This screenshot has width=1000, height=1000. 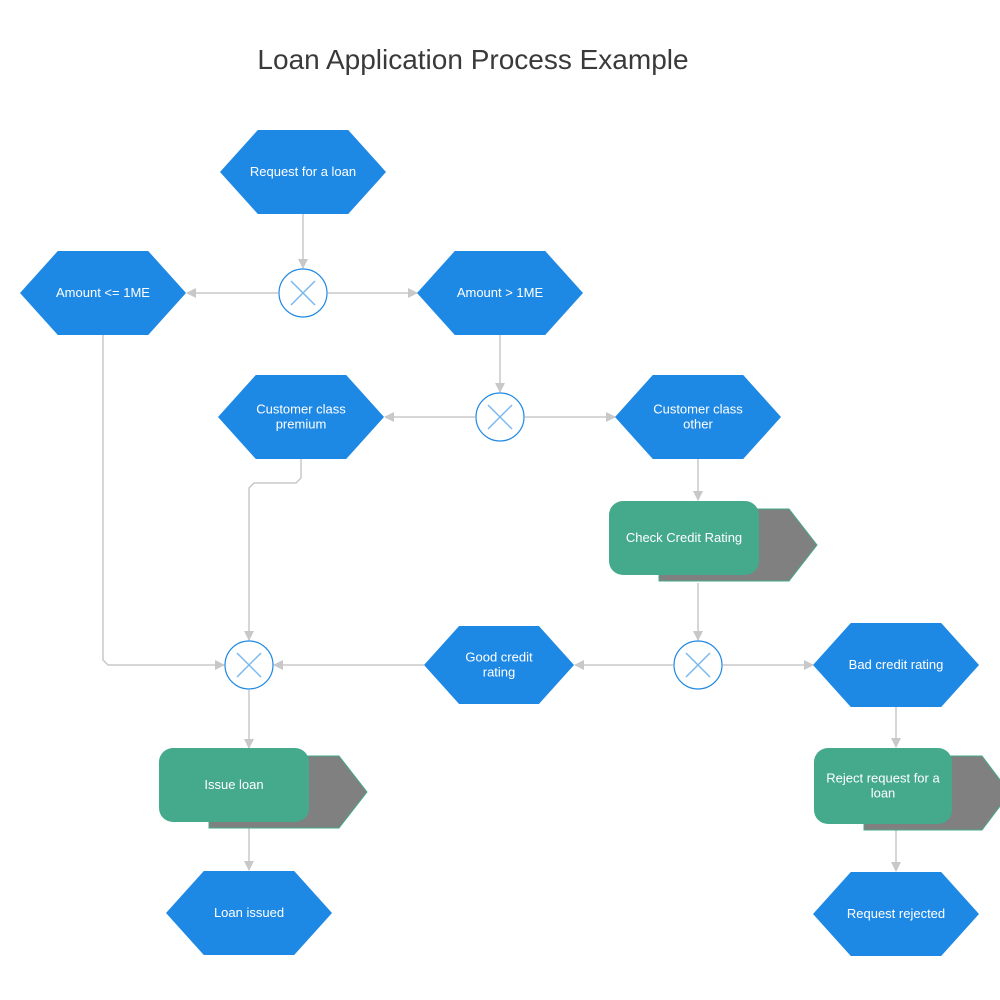 I want to click on event-loan-issued: Loan issued, so click(x=249, y=913).